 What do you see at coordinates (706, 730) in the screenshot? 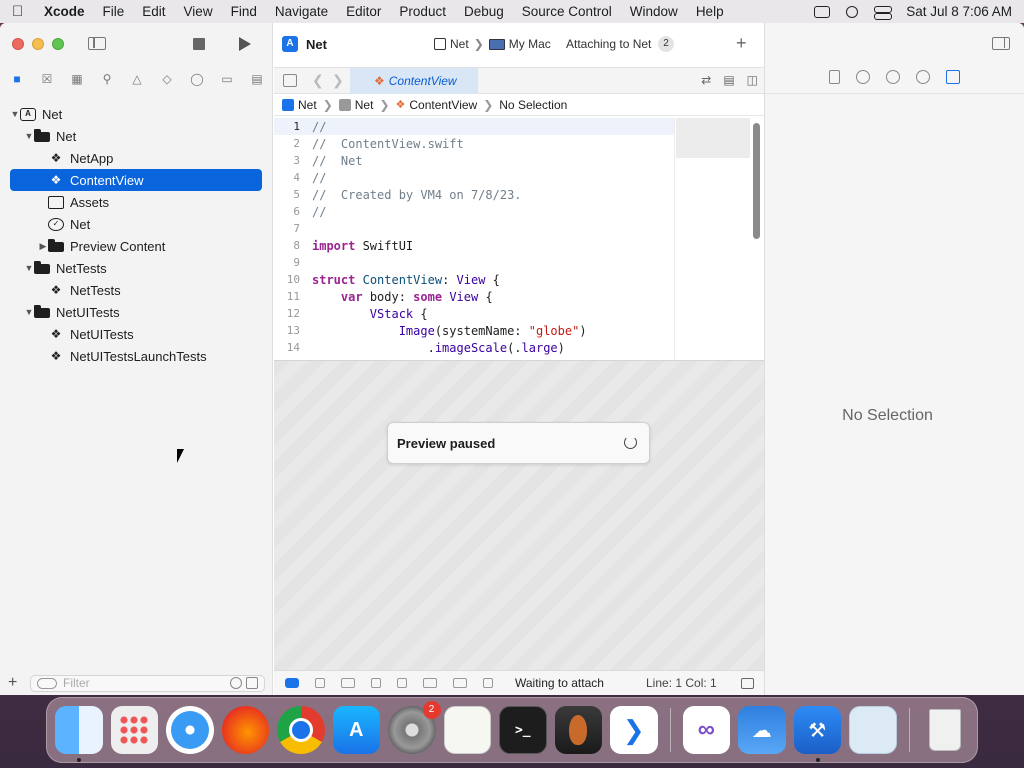
I see `visual-studio-icon: ∞` at bounding box center [706, 730].